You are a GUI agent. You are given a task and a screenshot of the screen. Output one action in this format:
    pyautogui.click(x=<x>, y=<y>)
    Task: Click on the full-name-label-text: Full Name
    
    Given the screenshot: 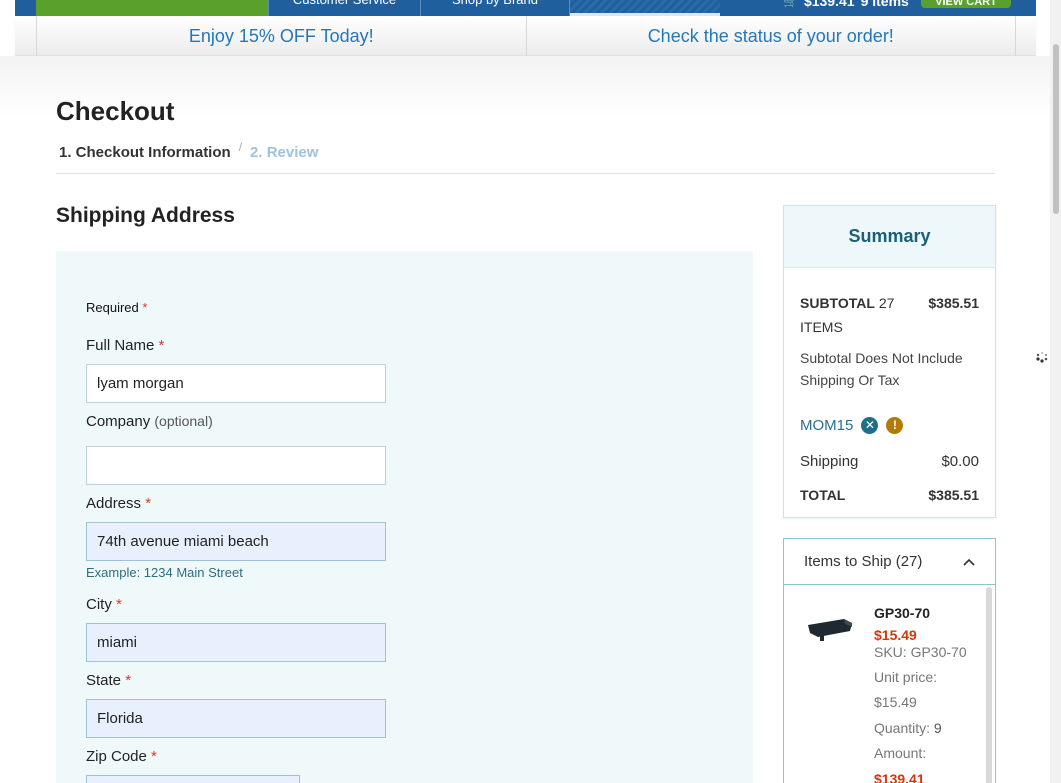 What is the action you would take?
    pyautogui.click(x=120, y=345)
    